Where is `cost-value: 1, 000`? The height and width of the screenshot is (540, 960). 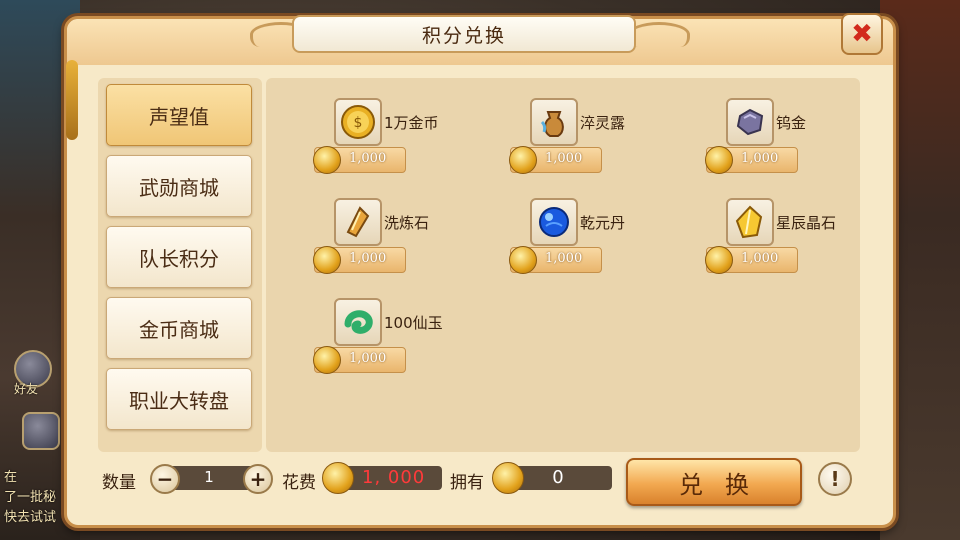
cost-value: 1, 000 is located at coordinates (394, 477).